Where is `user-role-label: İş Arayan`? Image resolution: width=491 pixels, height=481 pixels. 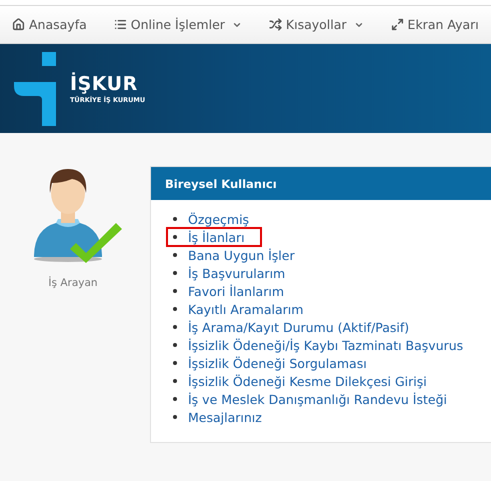 user-role-label: İş Arayan is located at coordinates (73, 283).